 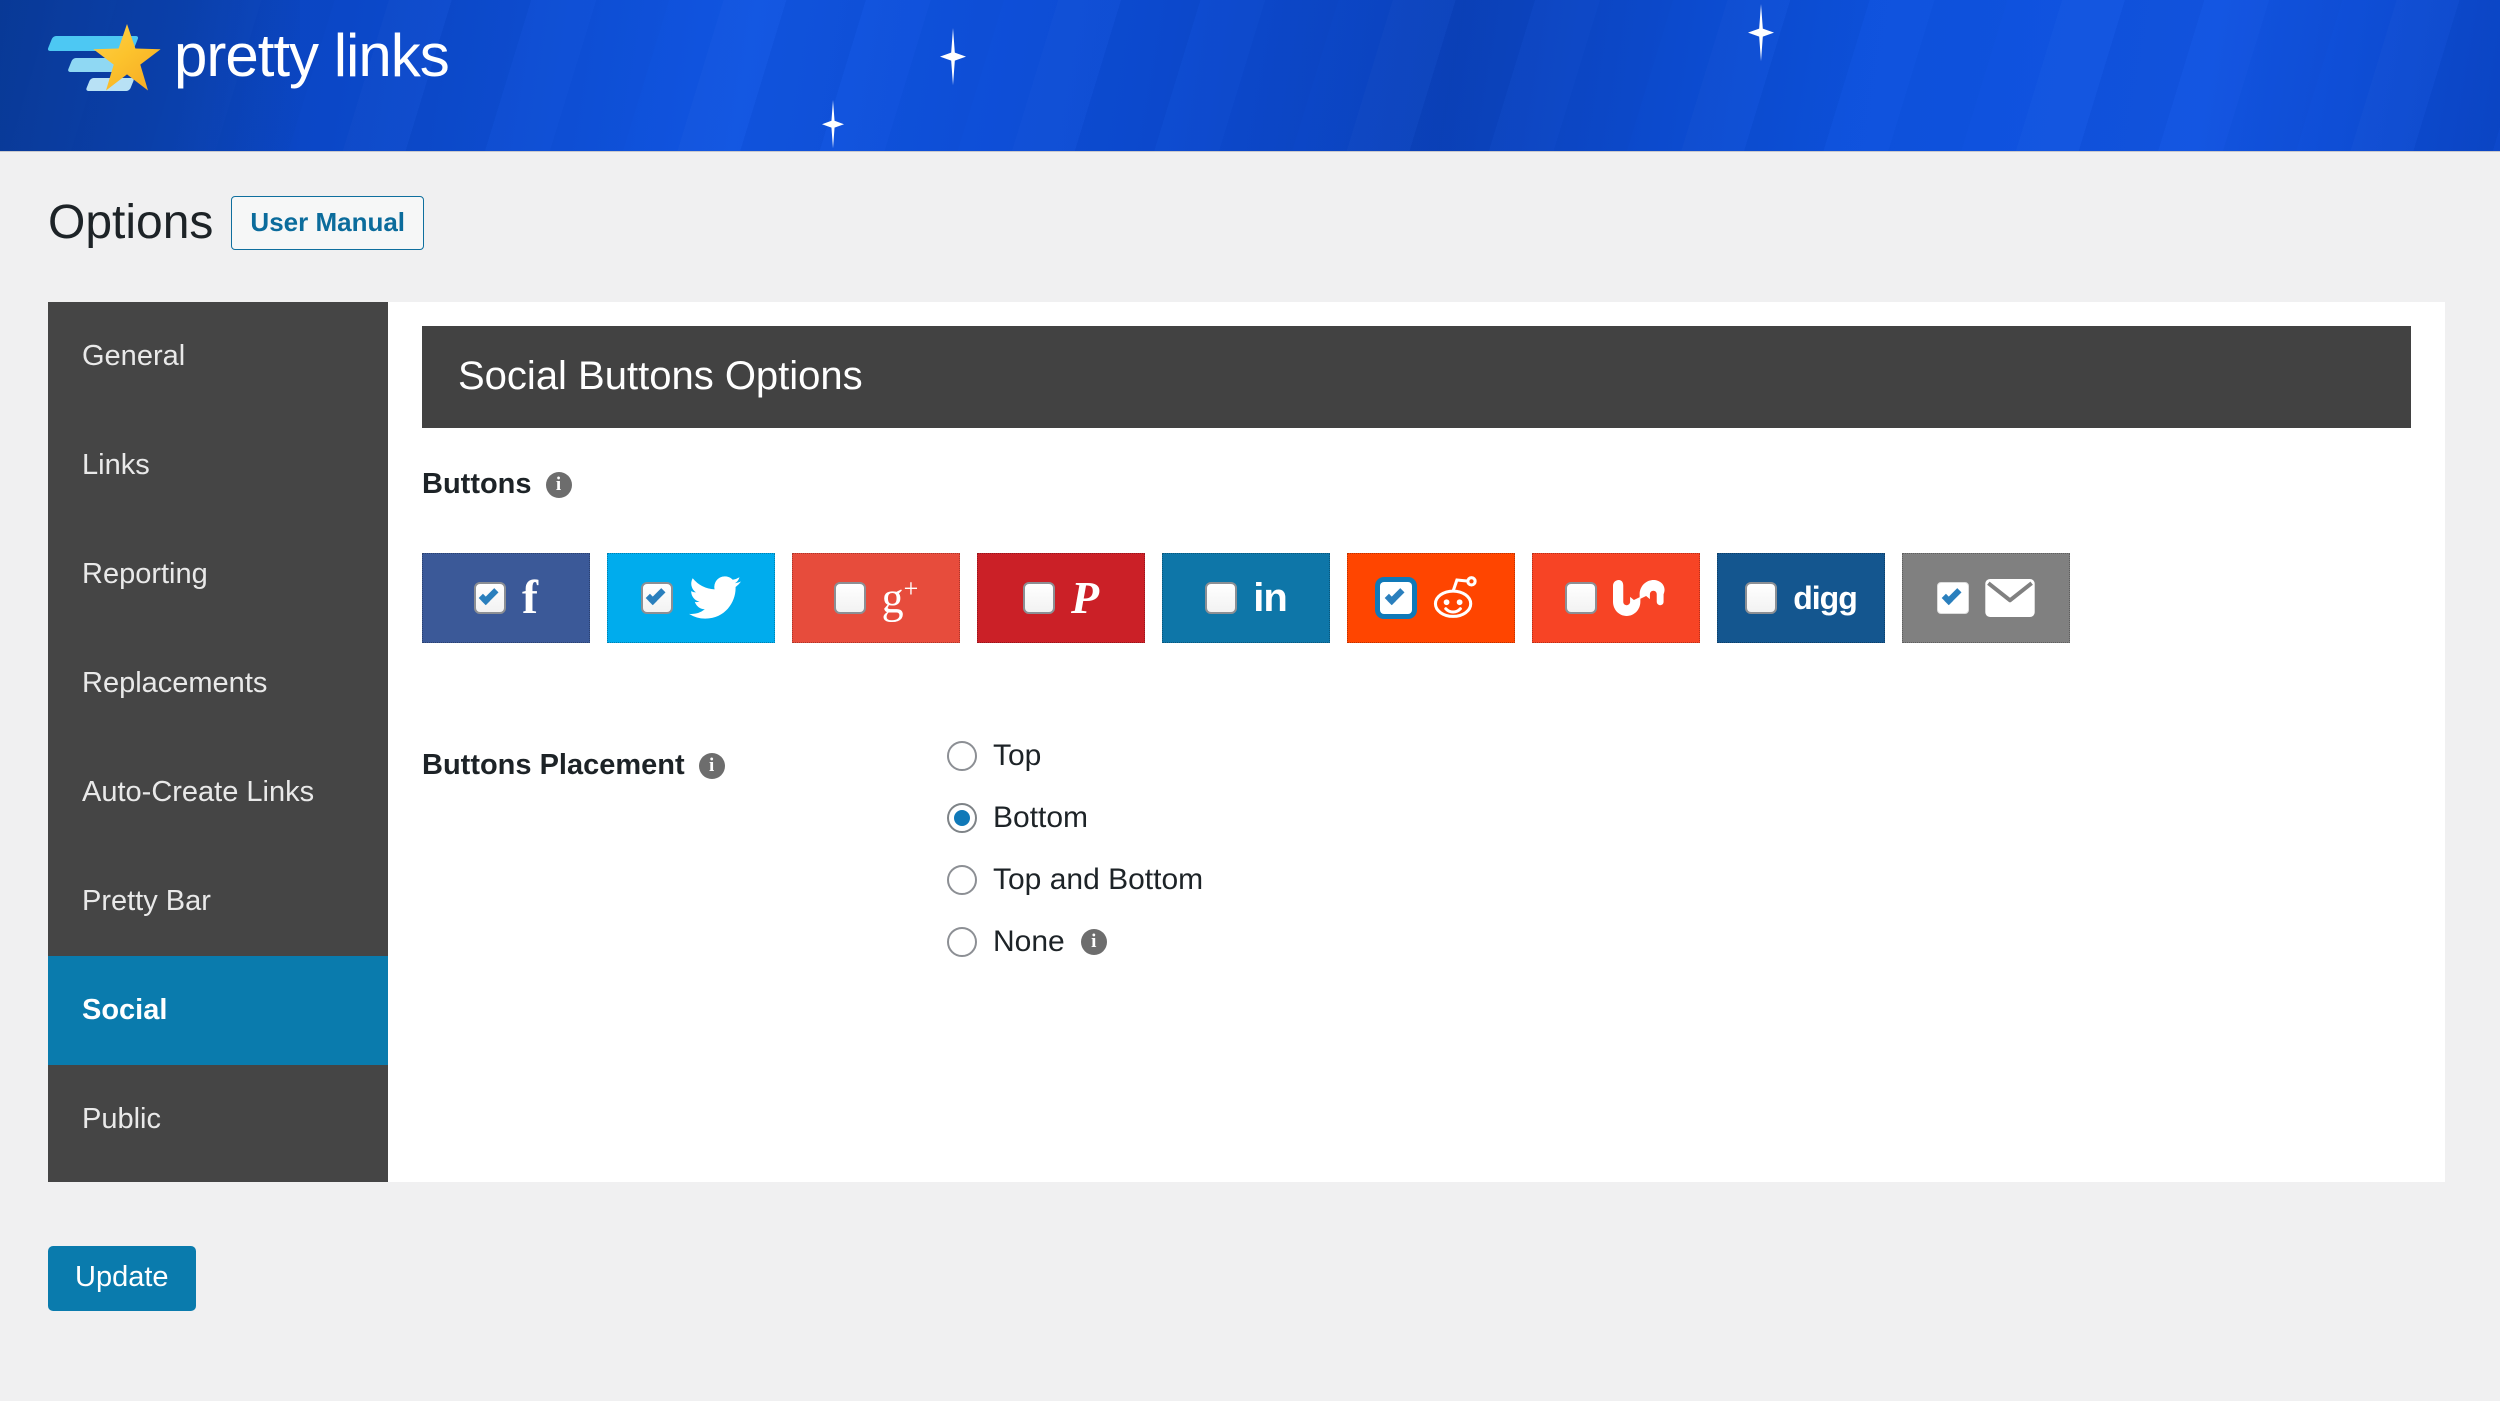 I want to click on shooting-star-logo-icon, so click(x=103, y=59).